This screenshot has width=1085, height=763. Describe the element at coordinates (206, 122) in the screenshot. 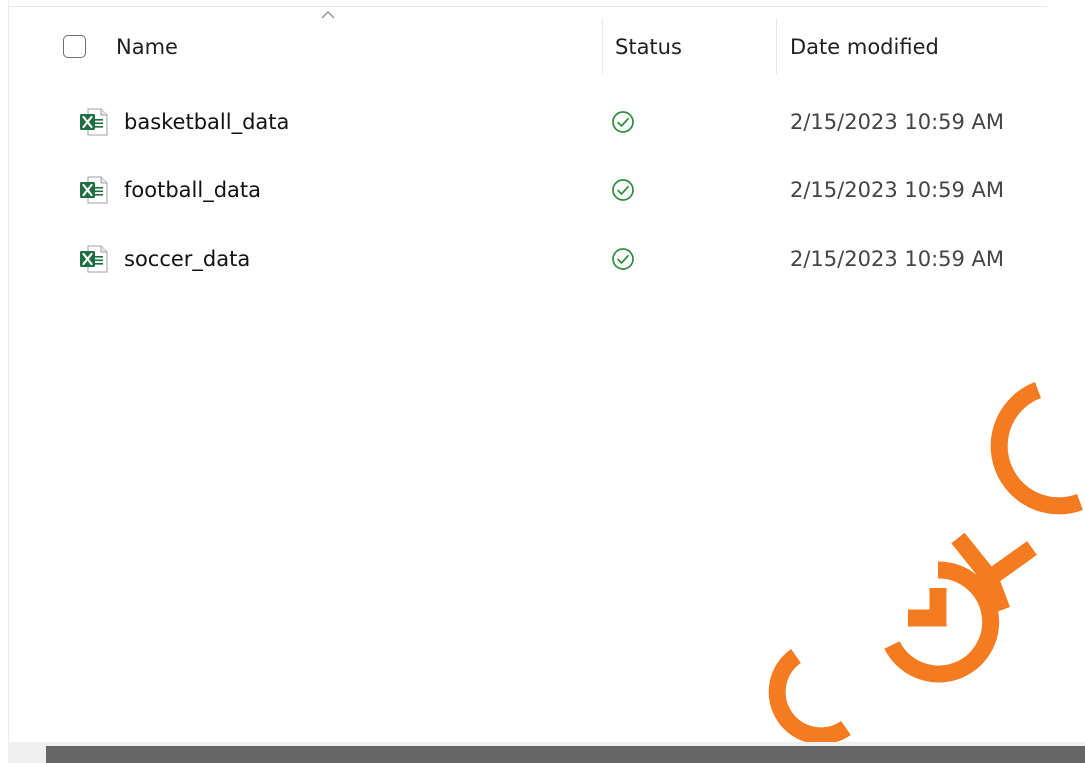

I see `file-name: basketball_data` at that location.